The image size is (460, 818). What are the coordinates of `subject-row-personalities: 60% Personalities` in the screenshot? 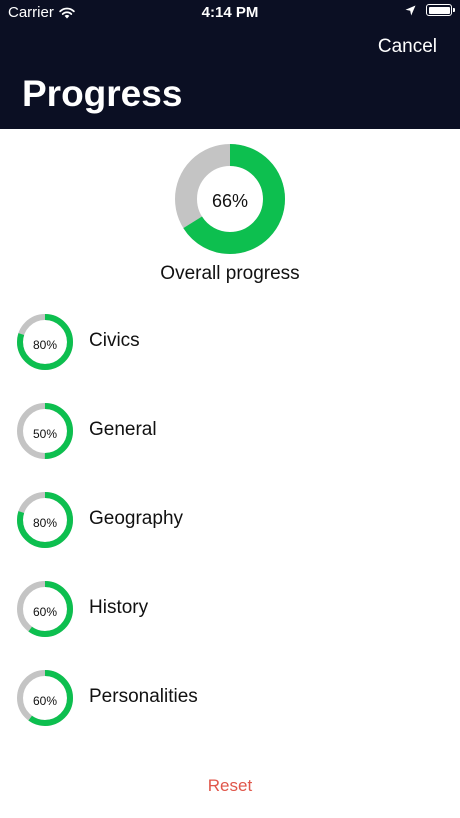 It's located at (230, 712).